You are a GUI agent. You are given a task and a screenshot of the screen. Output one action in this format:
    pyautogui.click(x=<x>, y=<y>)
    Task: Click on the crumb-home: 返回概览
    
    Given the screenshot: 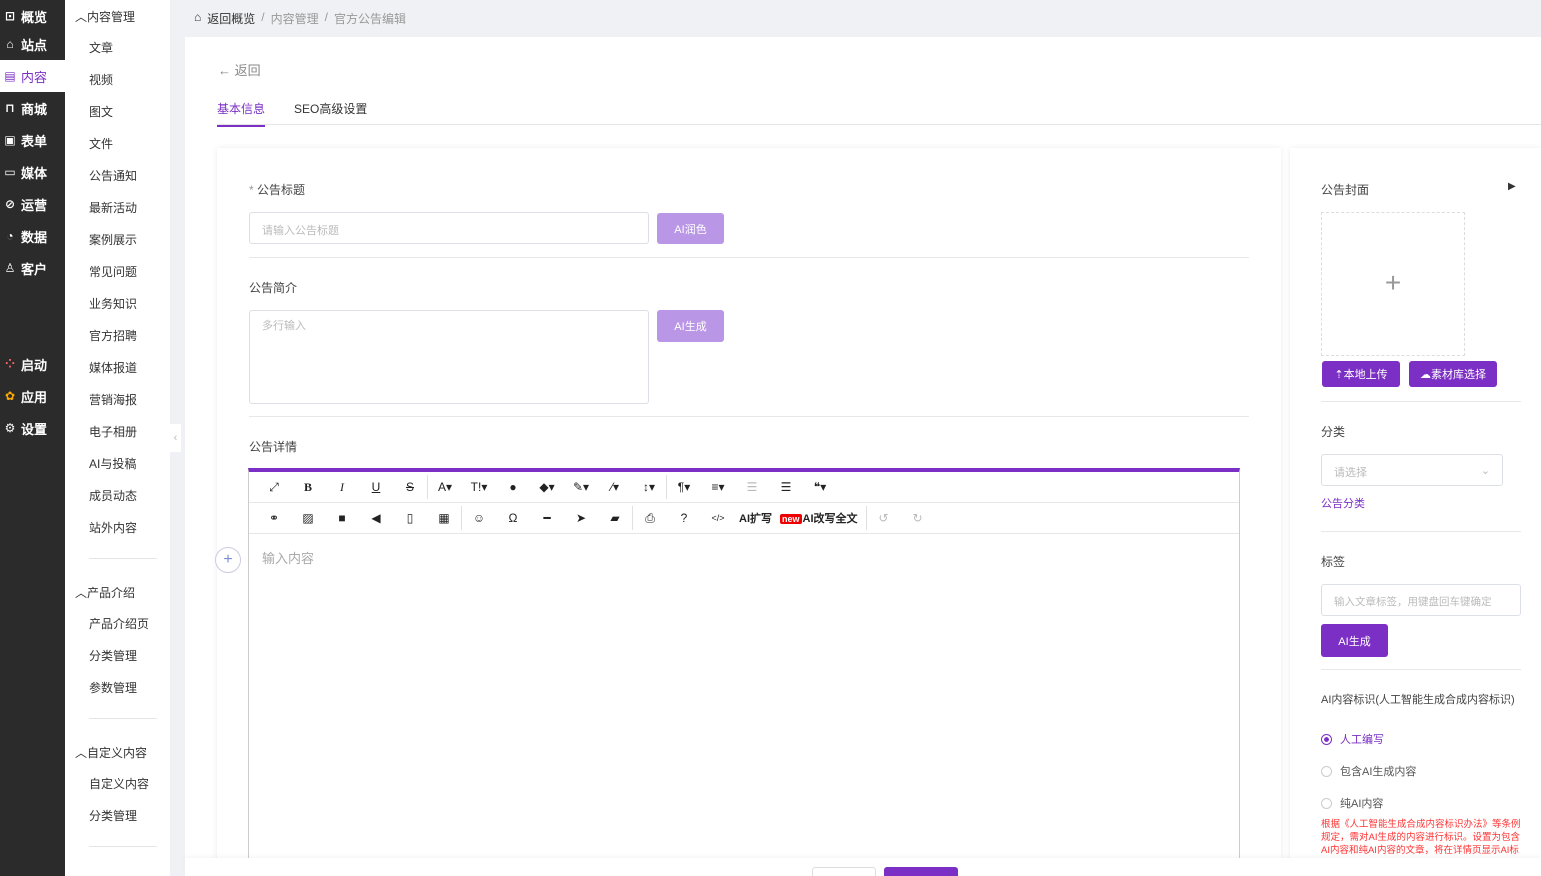 What is the action you would take?
    pyautogui.click(x=231, y=18)
    